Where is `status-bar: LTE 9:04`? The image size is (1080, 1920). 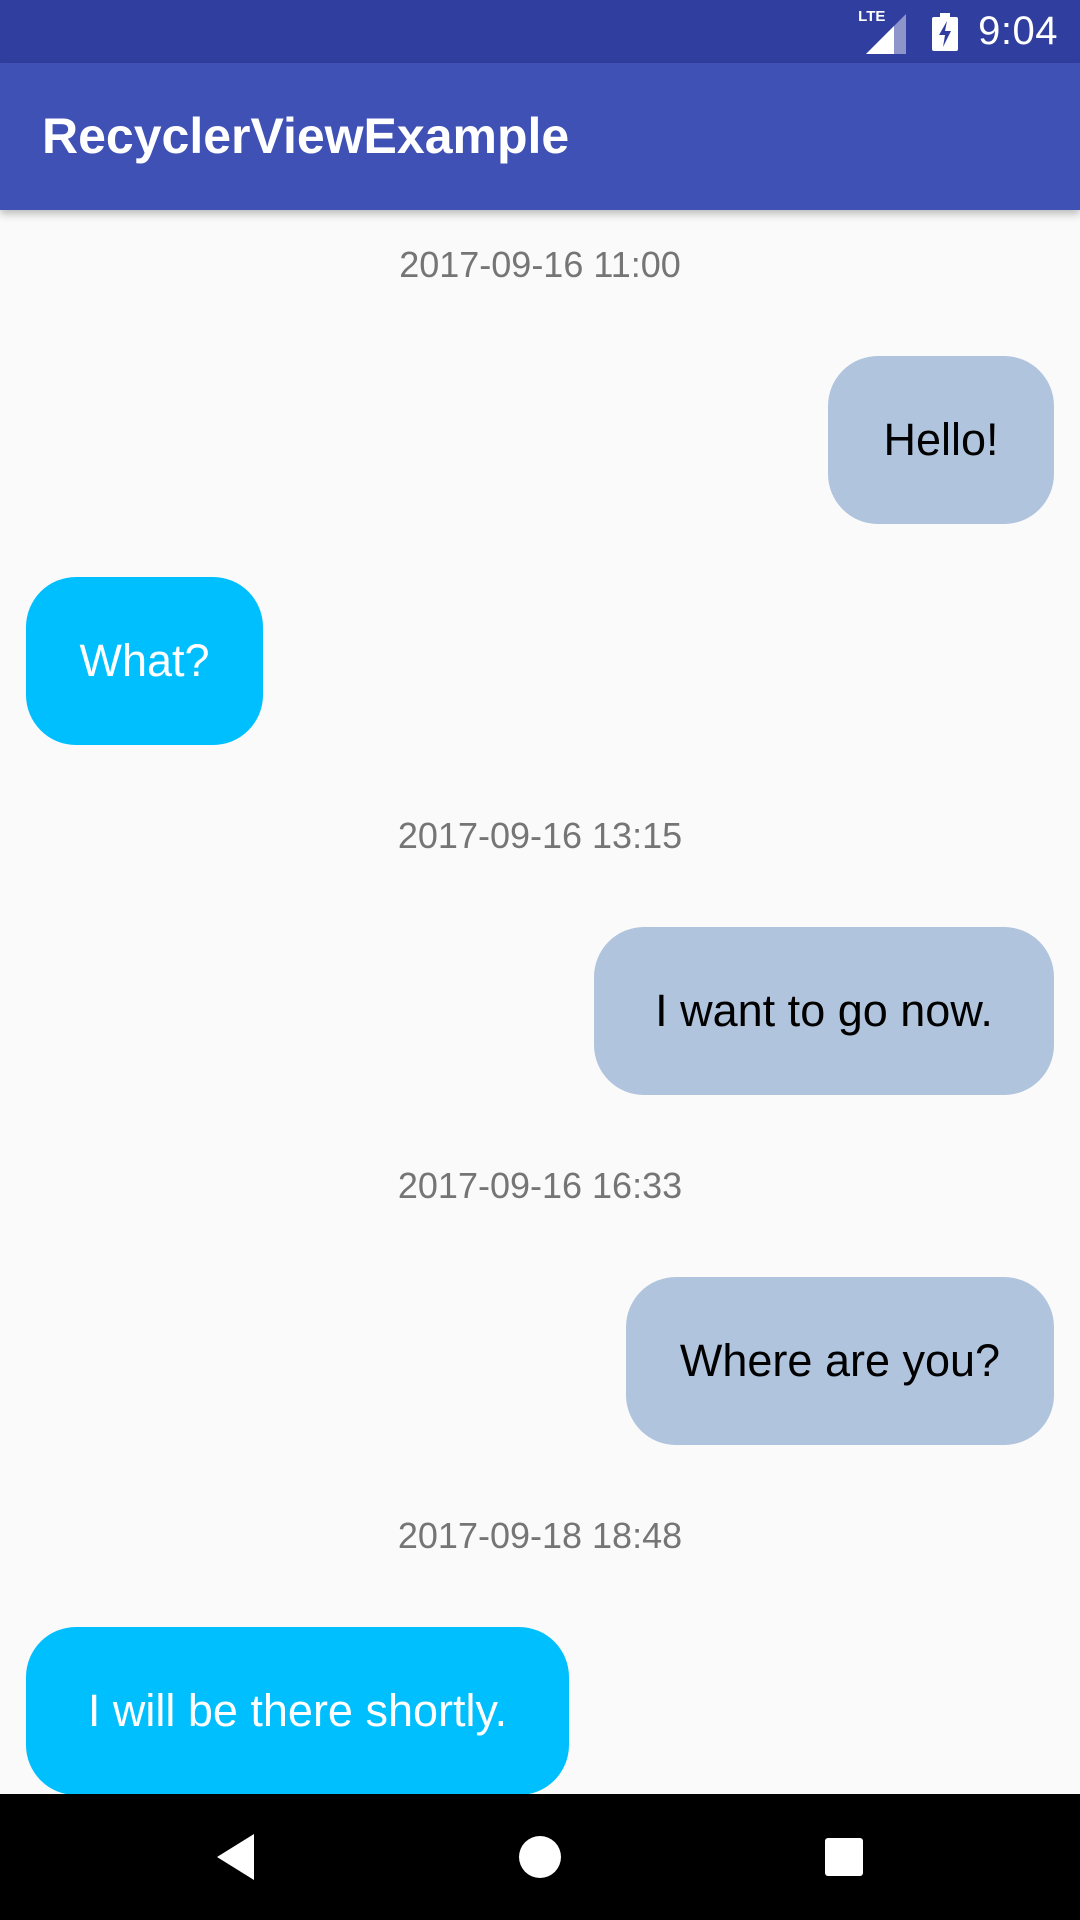
status-bar: LTE 9:04 is located at coordinates (540, 31).